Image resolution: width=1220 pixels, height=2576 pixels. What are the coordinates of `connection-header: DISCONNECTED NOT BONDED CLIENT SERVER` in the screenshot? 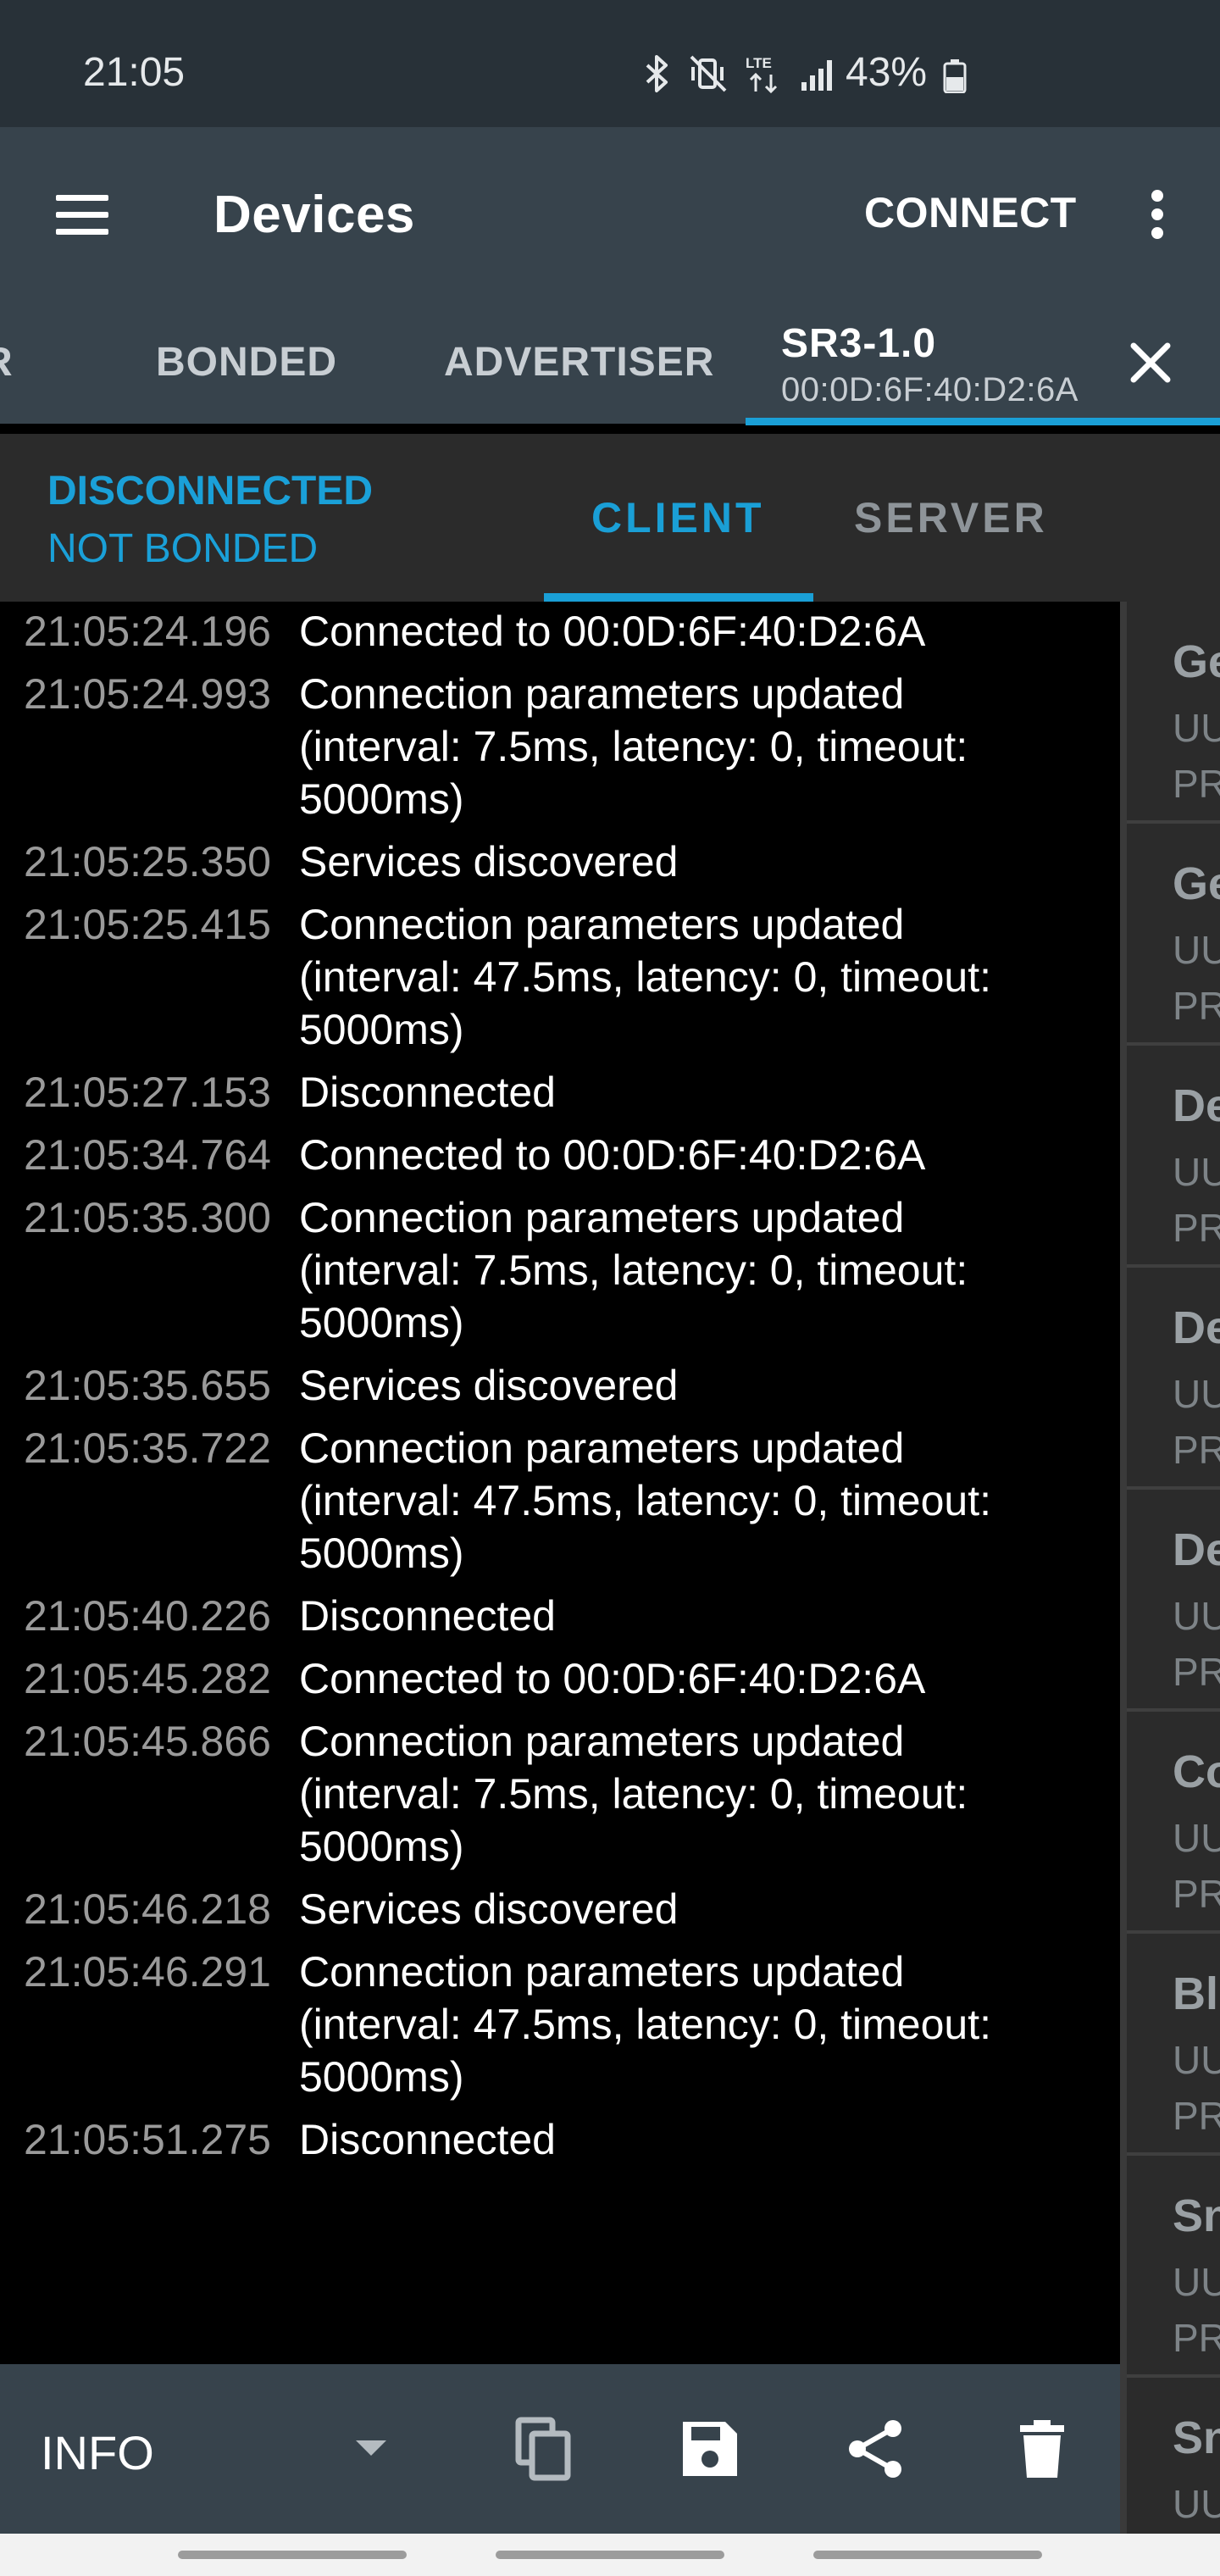 It's located at (610, 518).